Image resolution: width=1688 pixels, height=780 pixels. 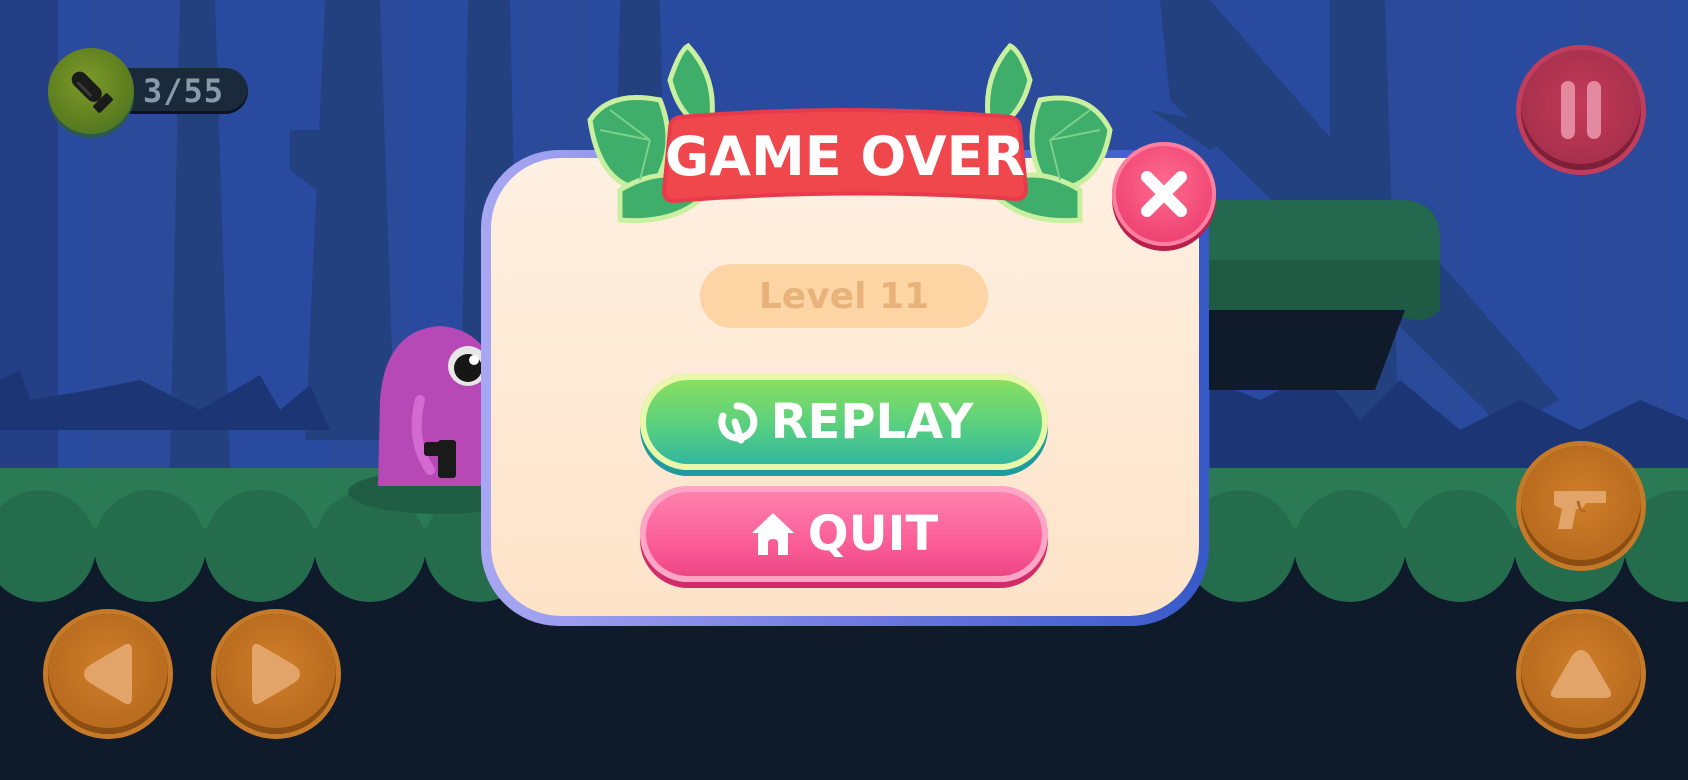 I want to click on arrow-up-icon, so click(x=1581, y=674).